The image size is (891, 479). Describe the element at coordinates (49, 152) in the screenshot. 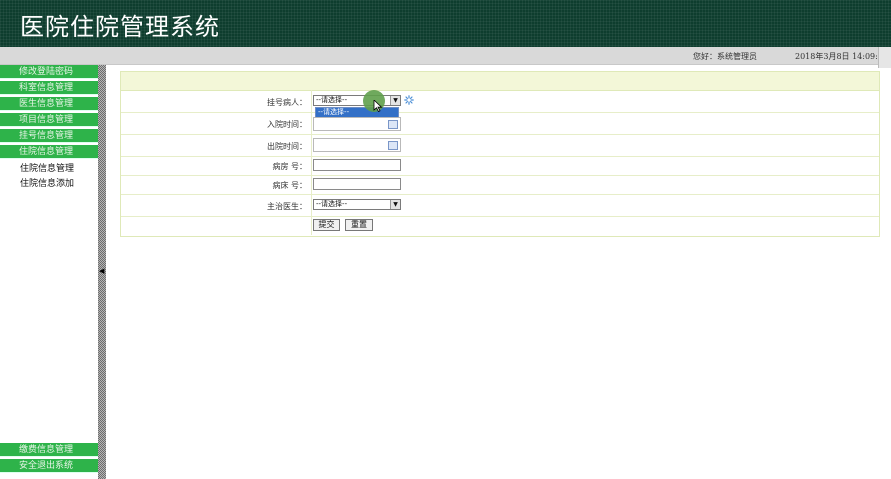

I see `sidebar-item-hospitalization: 住院信息管理` at that location.